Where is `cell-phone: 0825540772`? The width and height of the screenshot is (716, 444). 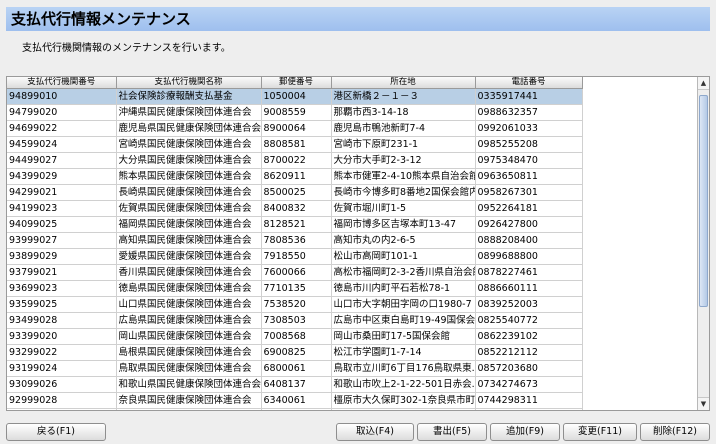 cell-phone: 0825540772 is located at coordinates (529, 320).